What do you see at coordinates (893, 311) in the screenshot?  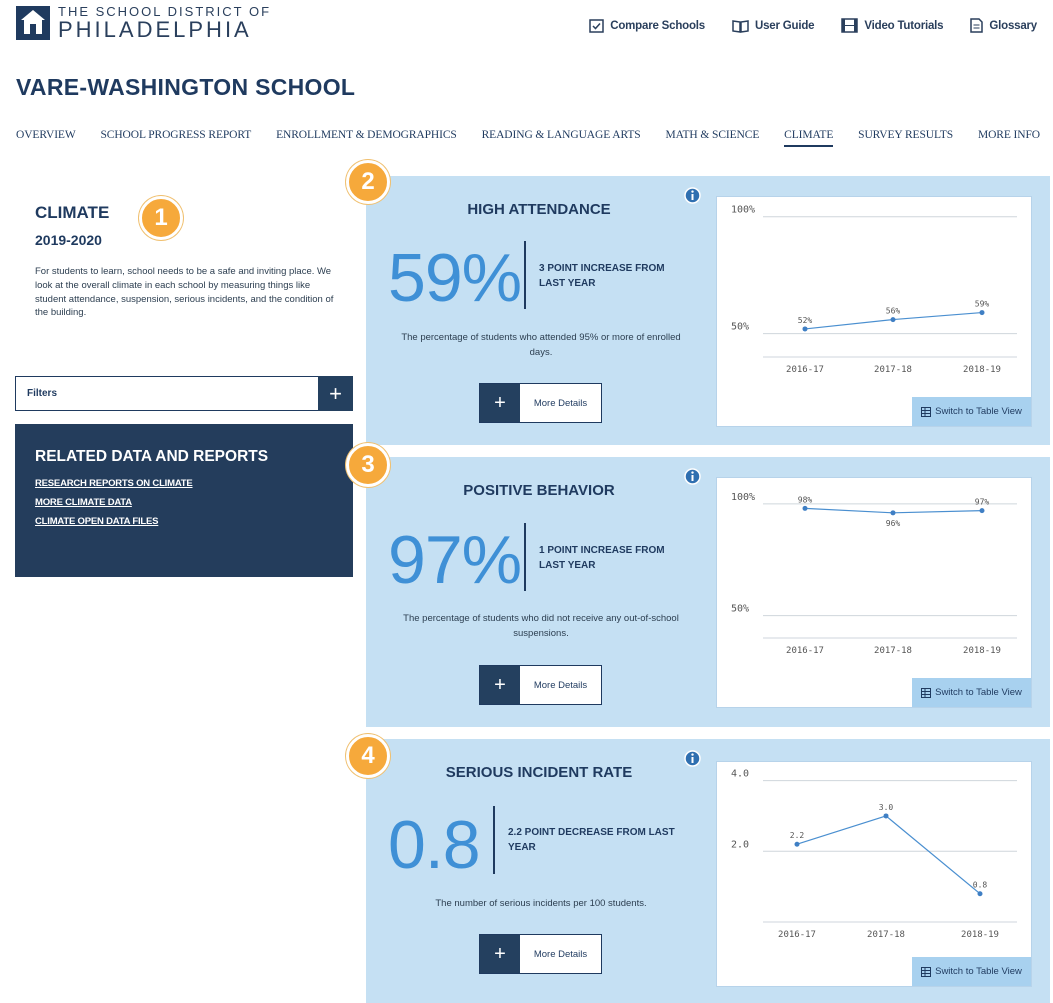 I see `data-label: 56%` at bounding box center [893, 311].